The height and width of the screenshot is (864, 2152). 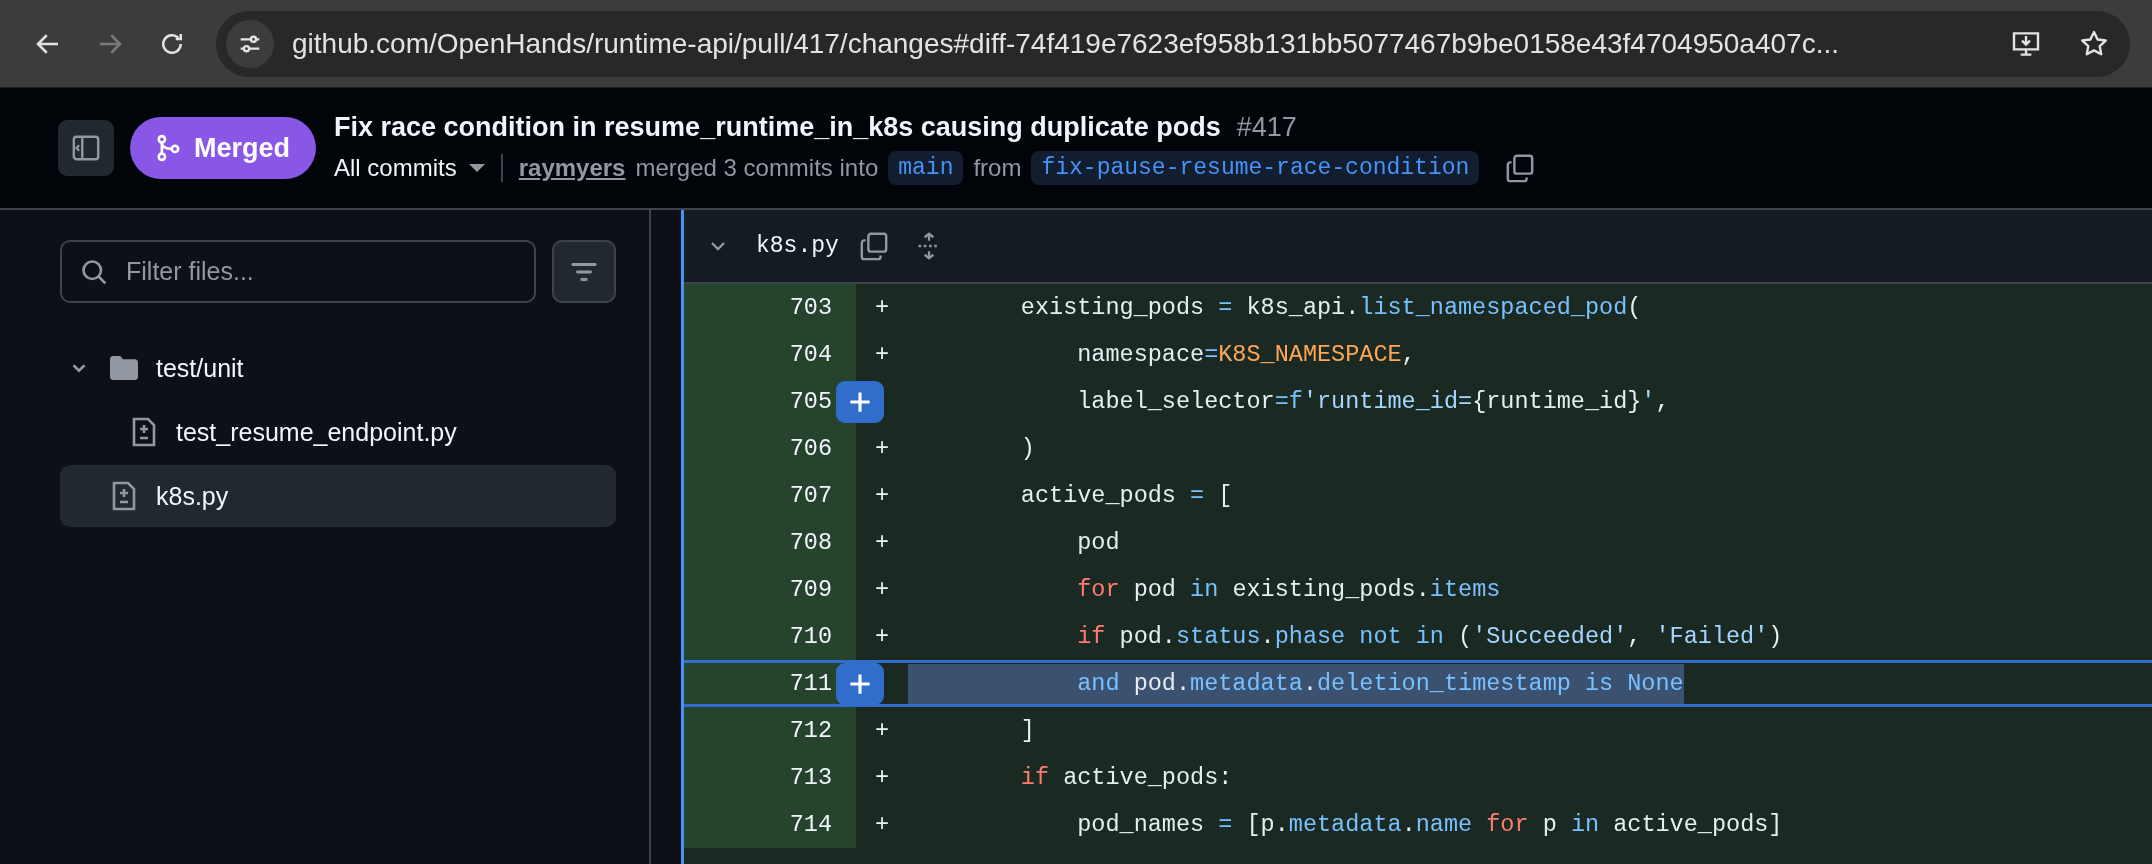 What do you see at coordinates (338, 368) in the screenshot?
I see `folder-item: test/unit` at bounding box center [338, 368].